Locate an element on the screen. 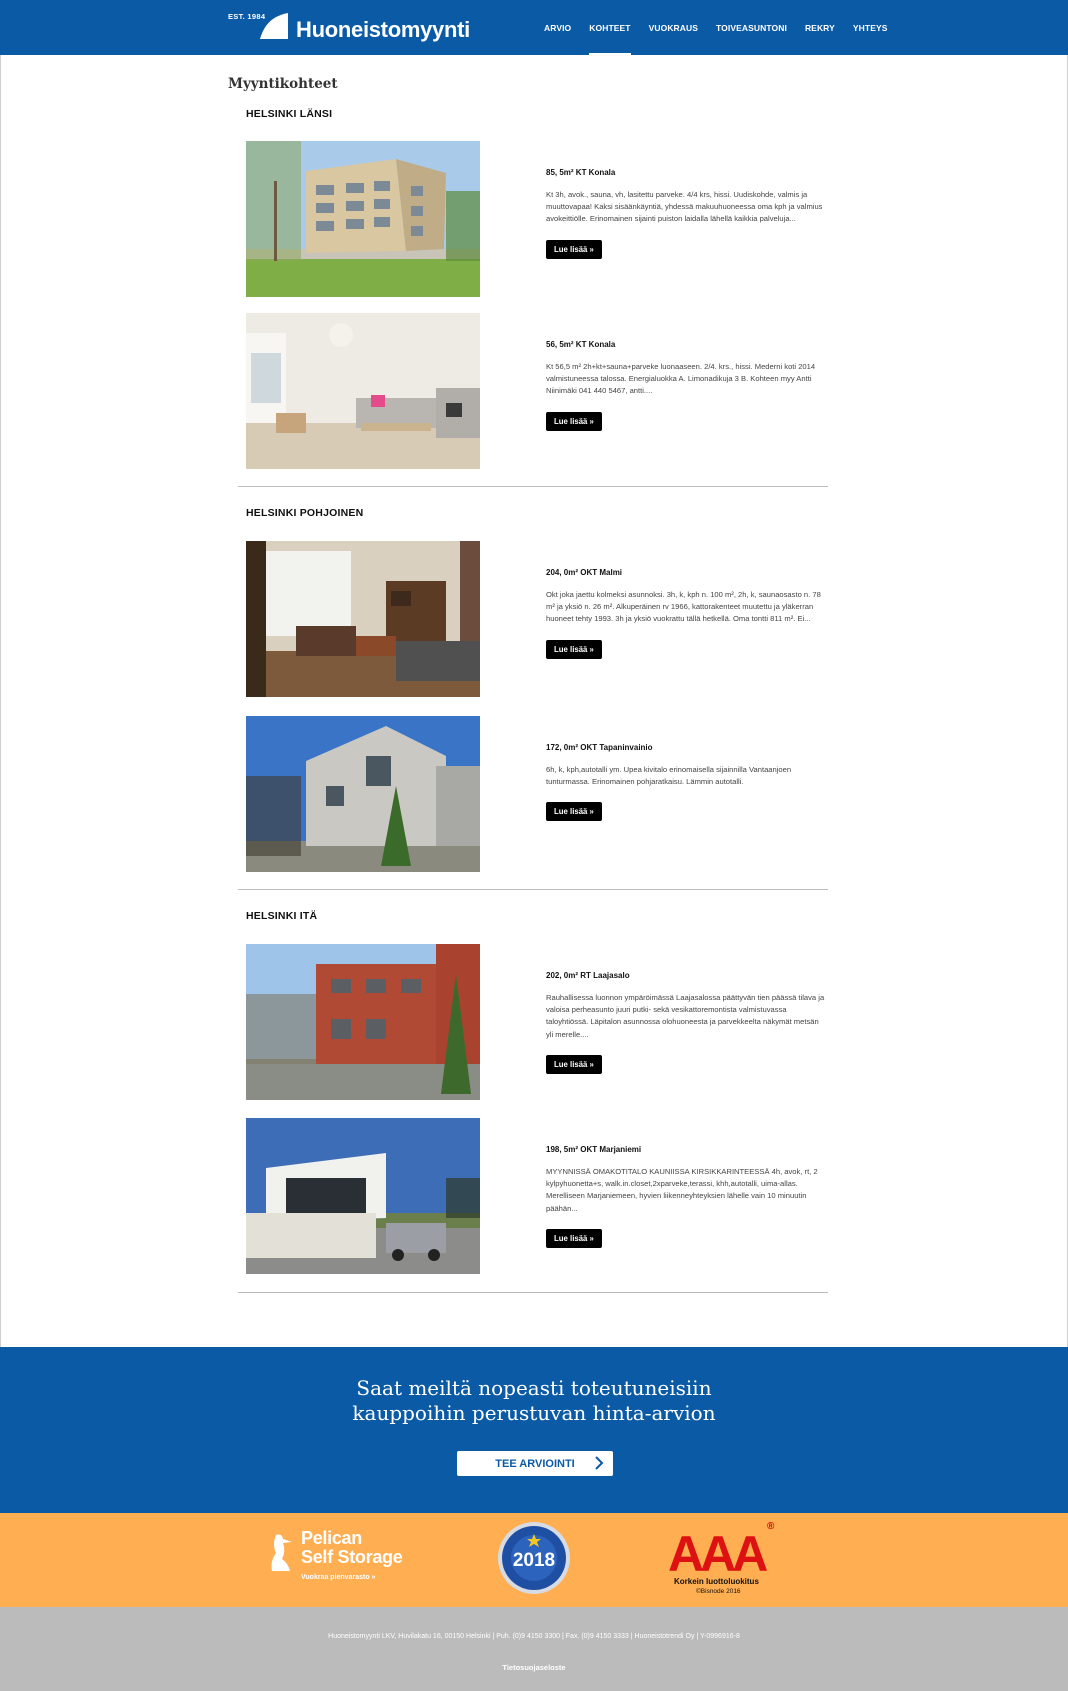 This screenshot has height=1691, width=1068. region-heading: HELSINKI LÄNSI is located at coordinates (289, 114).